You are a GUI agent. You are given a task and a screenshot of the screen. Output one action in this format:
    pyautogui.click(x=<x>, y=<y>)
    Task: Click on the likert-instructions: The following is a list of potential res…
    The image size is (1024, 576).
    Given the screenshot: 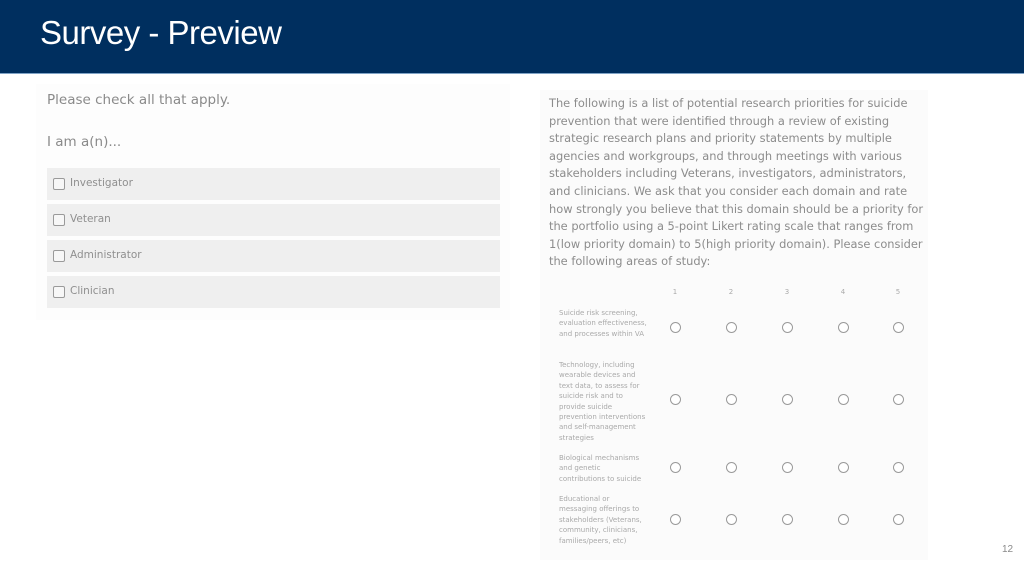 What is the action you would take?
    pyautogui.click(x=736, y=182)
    